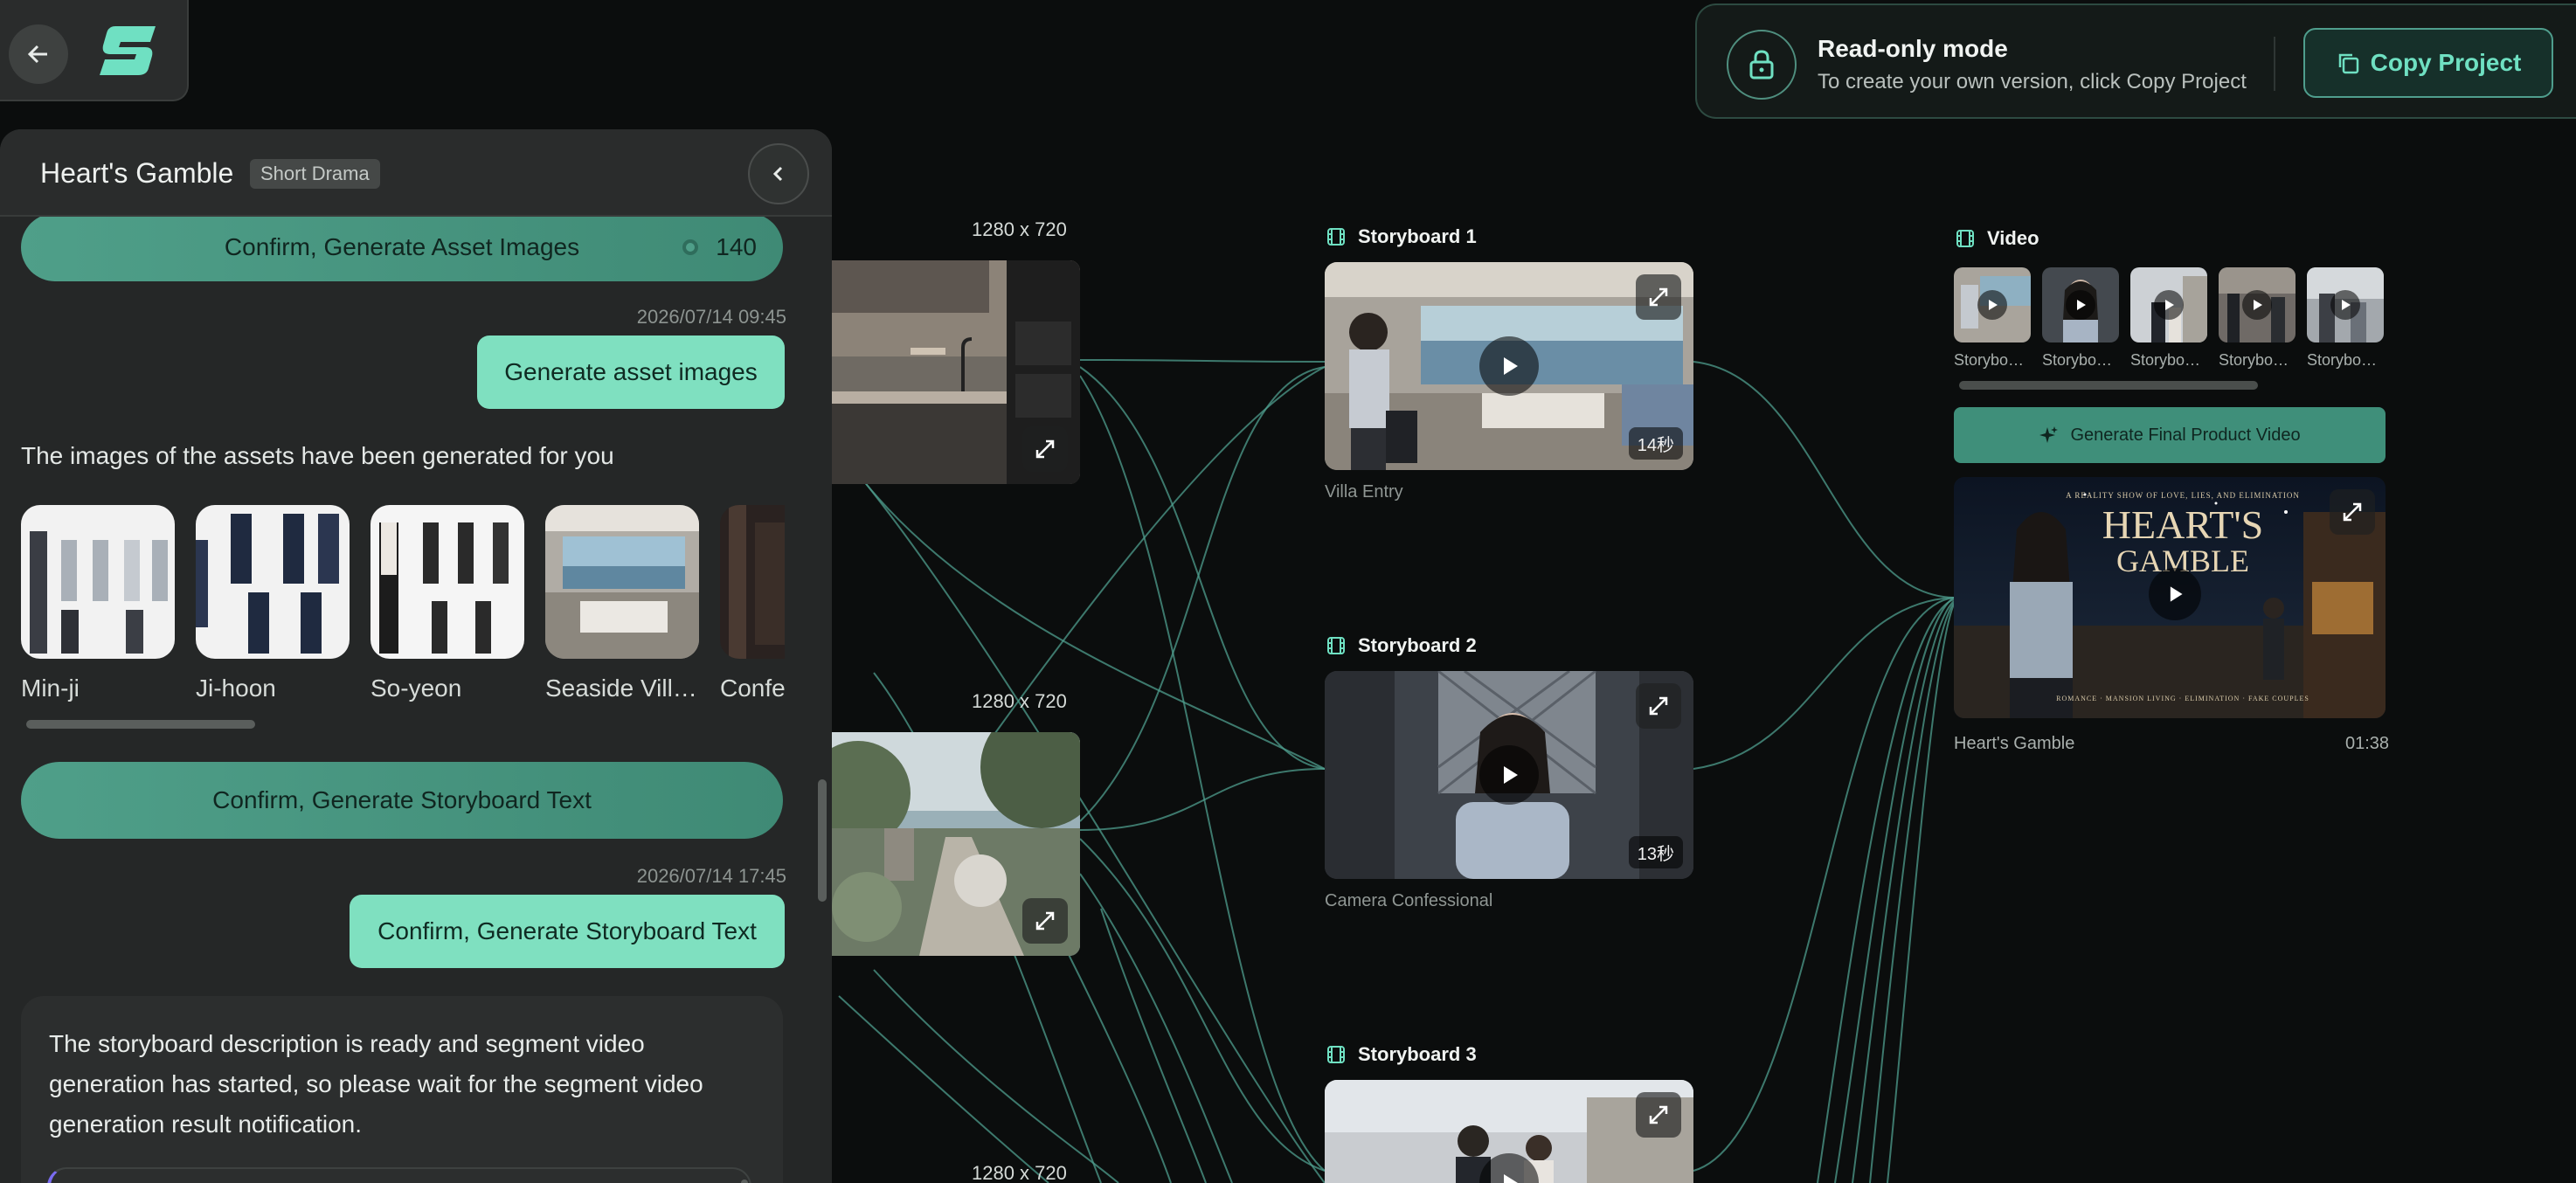 The width and height of the screenshot is (2576, 1183). What do you see at coordinates (402, 800) in the screenshot?
I see `confirm-generate-storyboard-button: Confirm, Generate Storyboard Text` at bounding box center [402, 800].